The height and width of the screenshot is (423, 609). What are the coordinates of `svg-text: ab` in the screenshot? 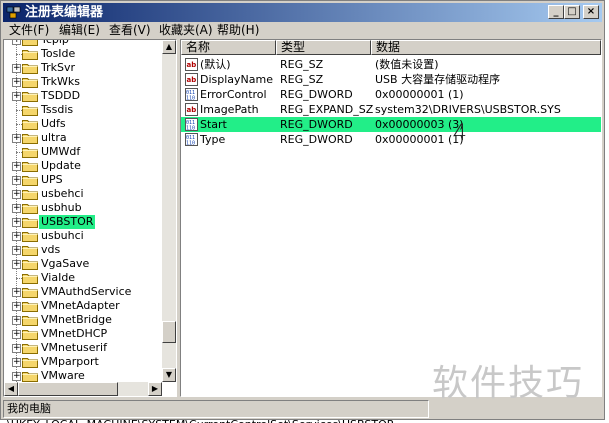 It's located at (192, 65).